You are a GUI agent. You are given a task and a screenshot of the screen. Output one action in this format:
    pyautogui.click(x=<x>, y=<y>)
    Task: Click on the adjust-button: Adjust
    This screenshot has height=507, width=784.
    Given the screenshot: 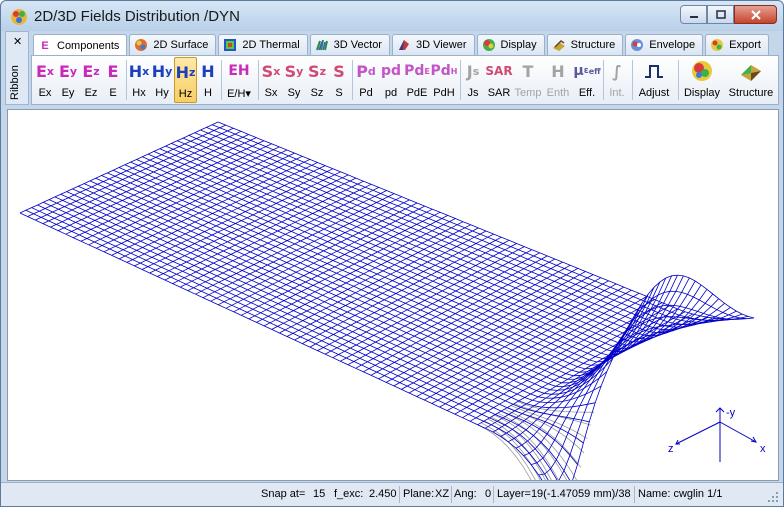 What is the action you would take?
    pyautogui.click(x=654, y=80)
    